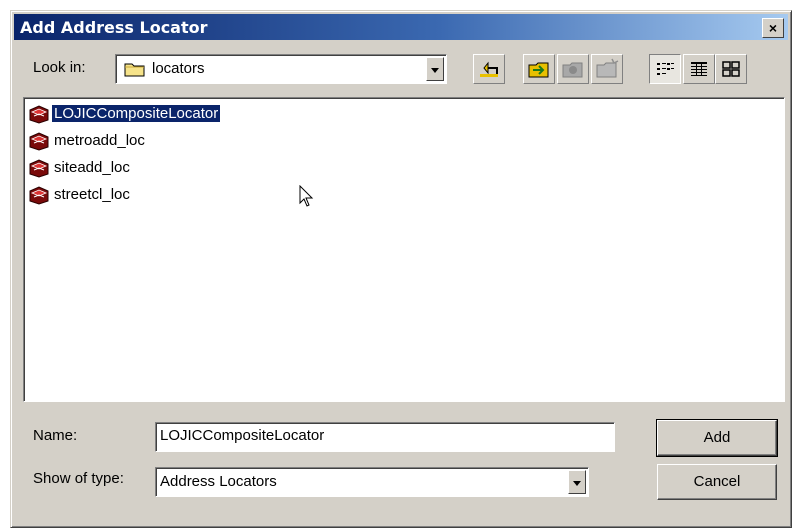  I want to click on list-item-label: metroadd_loc, so click(99, 140).